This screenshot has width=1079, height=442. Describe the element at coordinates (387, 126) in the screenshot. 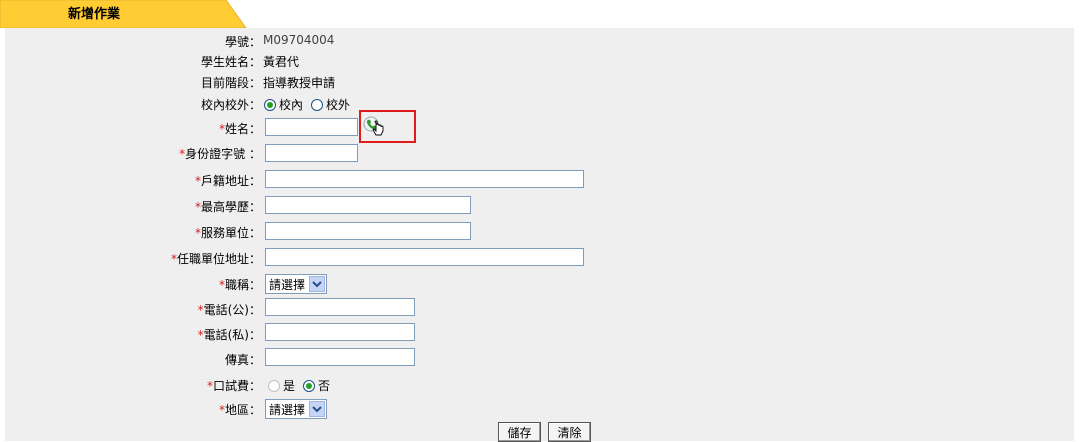

I see `highlight-box` at that location.